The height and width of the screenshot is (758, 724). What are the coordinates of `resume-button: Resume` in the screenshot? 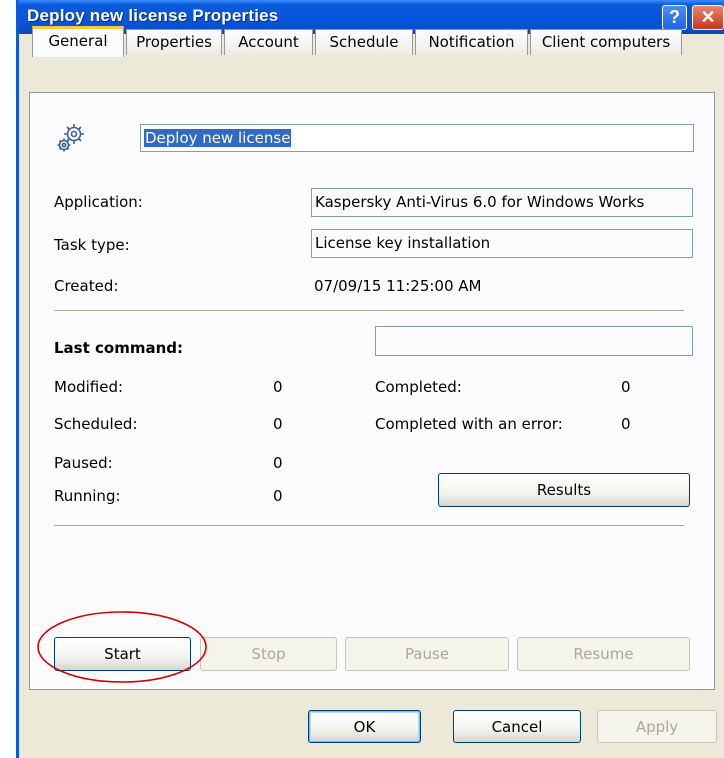 It's located at (603, 654).